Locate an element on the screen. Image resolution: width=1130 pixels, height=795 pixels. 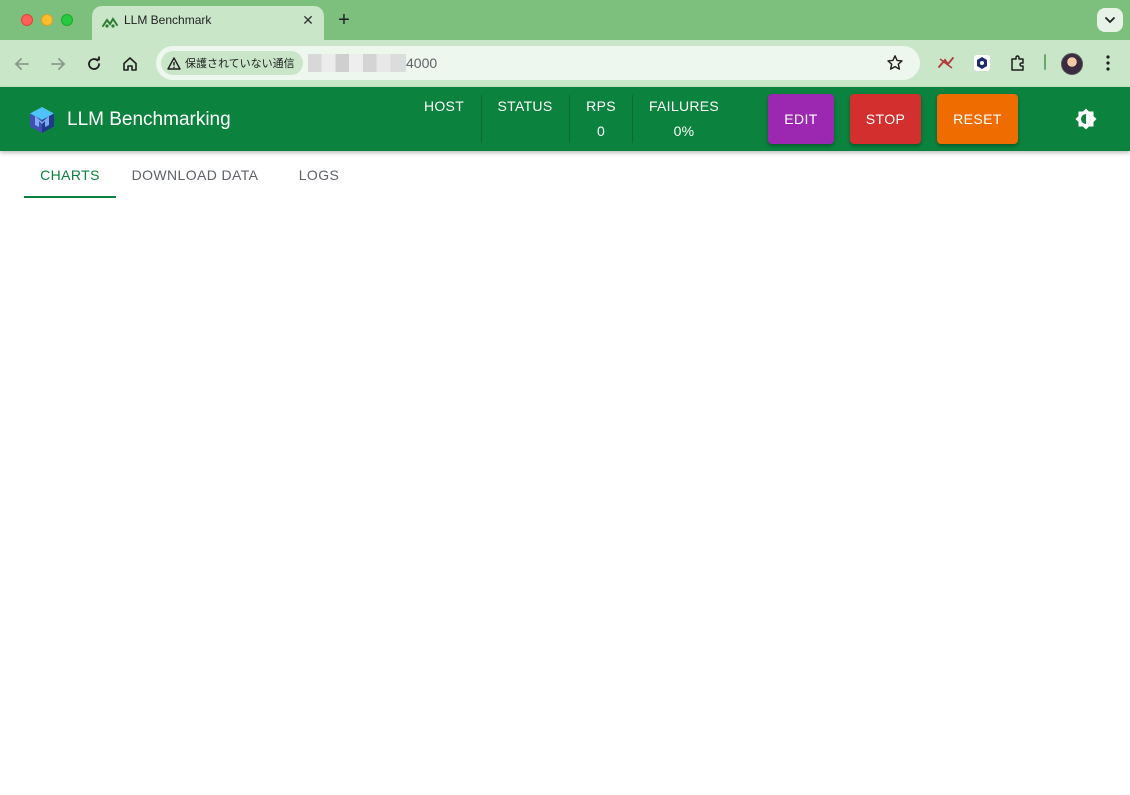
address-bar: 保護されていない通信 4000 is located at coordinates (538, 63).